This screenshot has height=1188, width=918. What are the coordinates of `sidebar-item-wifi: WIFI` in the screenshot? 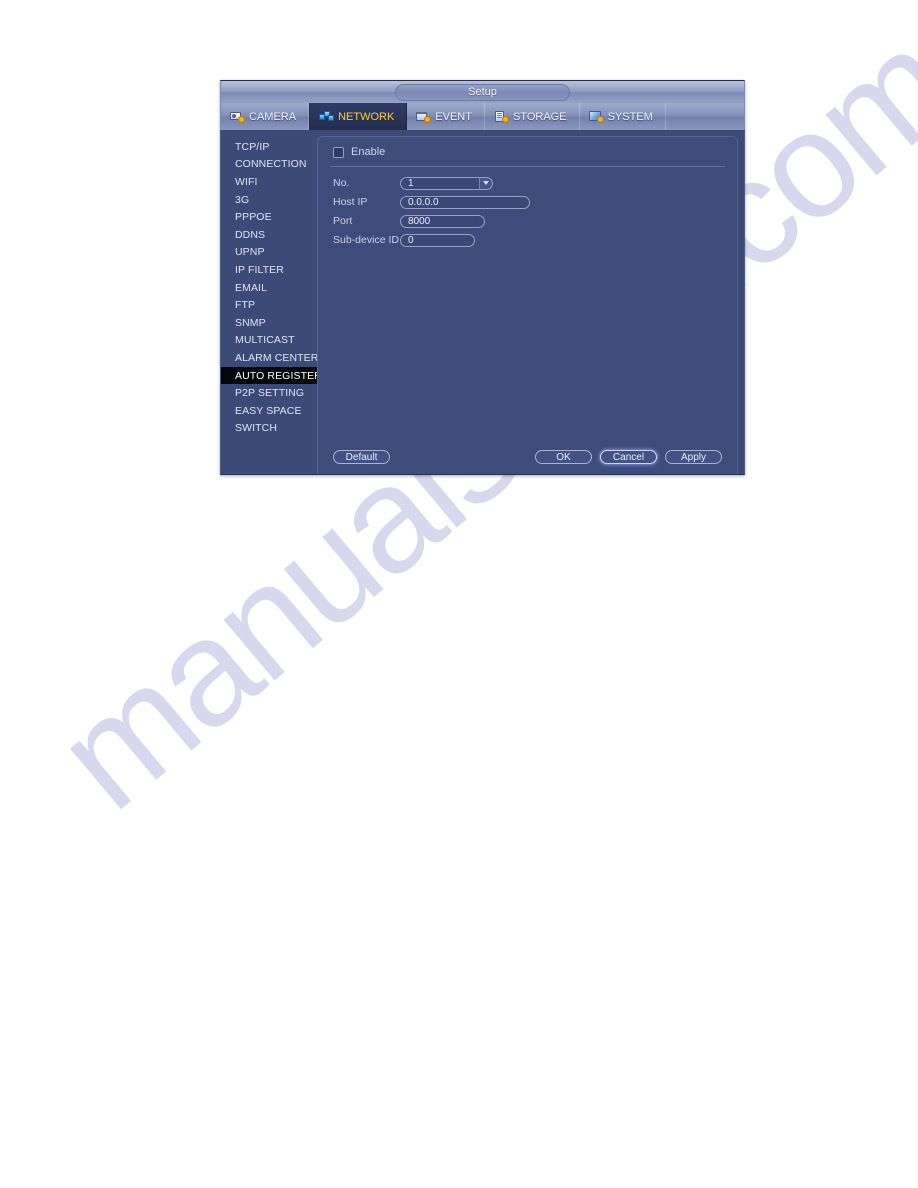 It's located at (269, 182).